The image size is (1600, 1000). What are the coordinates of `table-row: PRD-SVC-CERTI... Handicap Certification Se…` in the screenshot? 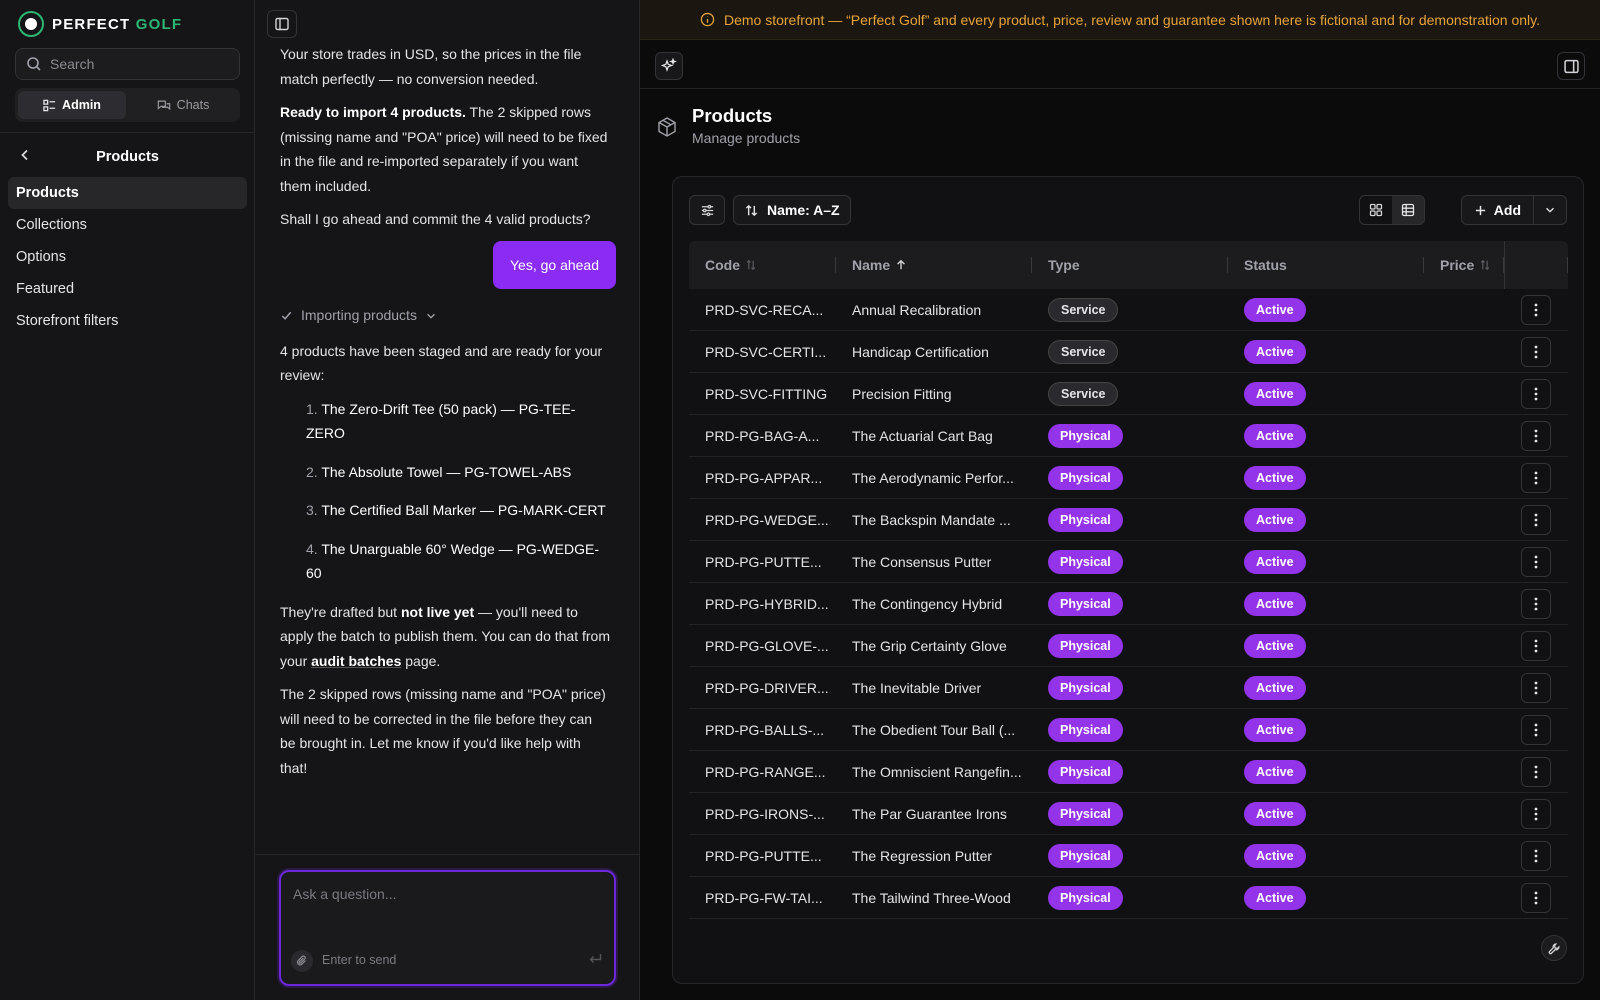 It's located at (1128, 352).